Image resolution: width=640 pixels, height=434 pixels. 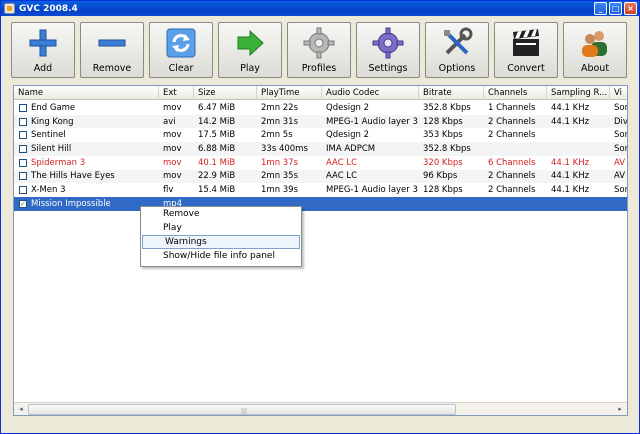 I want to click on clapperboard-icon, so click(x=526, y=43).